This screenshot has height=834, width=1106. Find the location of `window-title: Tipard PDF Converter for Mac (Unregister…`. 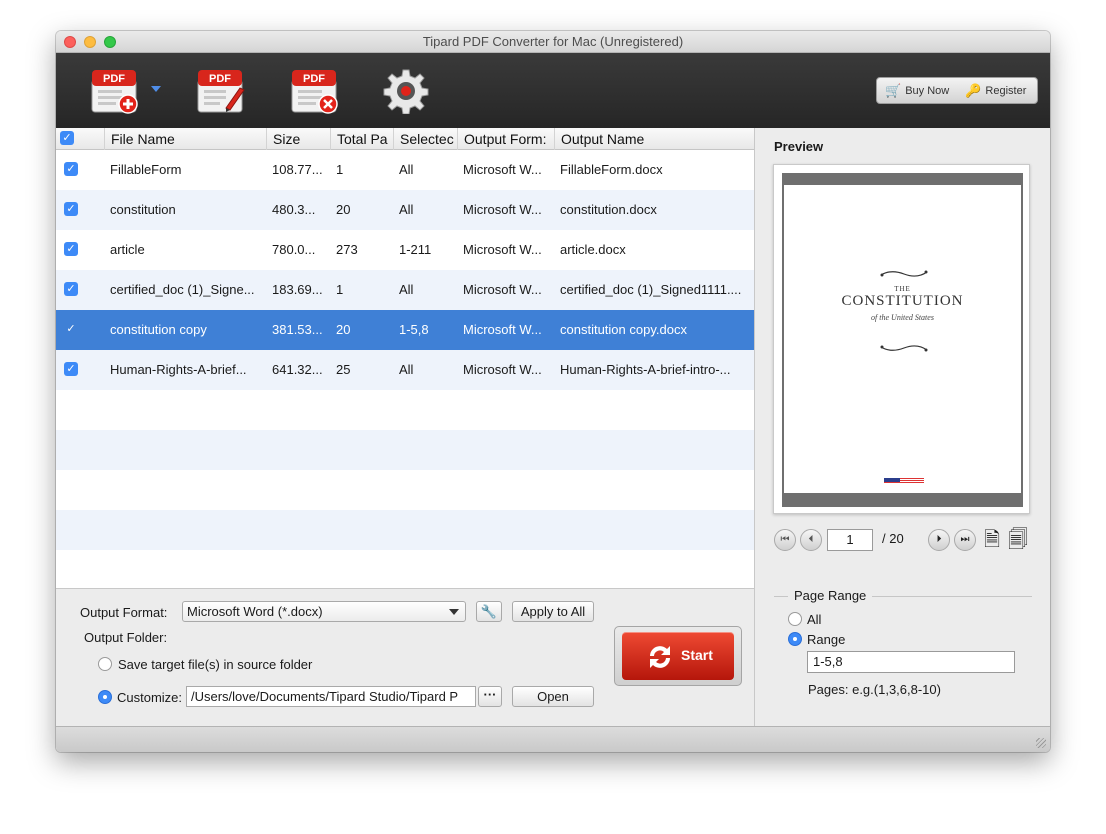

window-title: Tipard PDF Converter for Mac (Unregister… is located at coordinates (553, 41).